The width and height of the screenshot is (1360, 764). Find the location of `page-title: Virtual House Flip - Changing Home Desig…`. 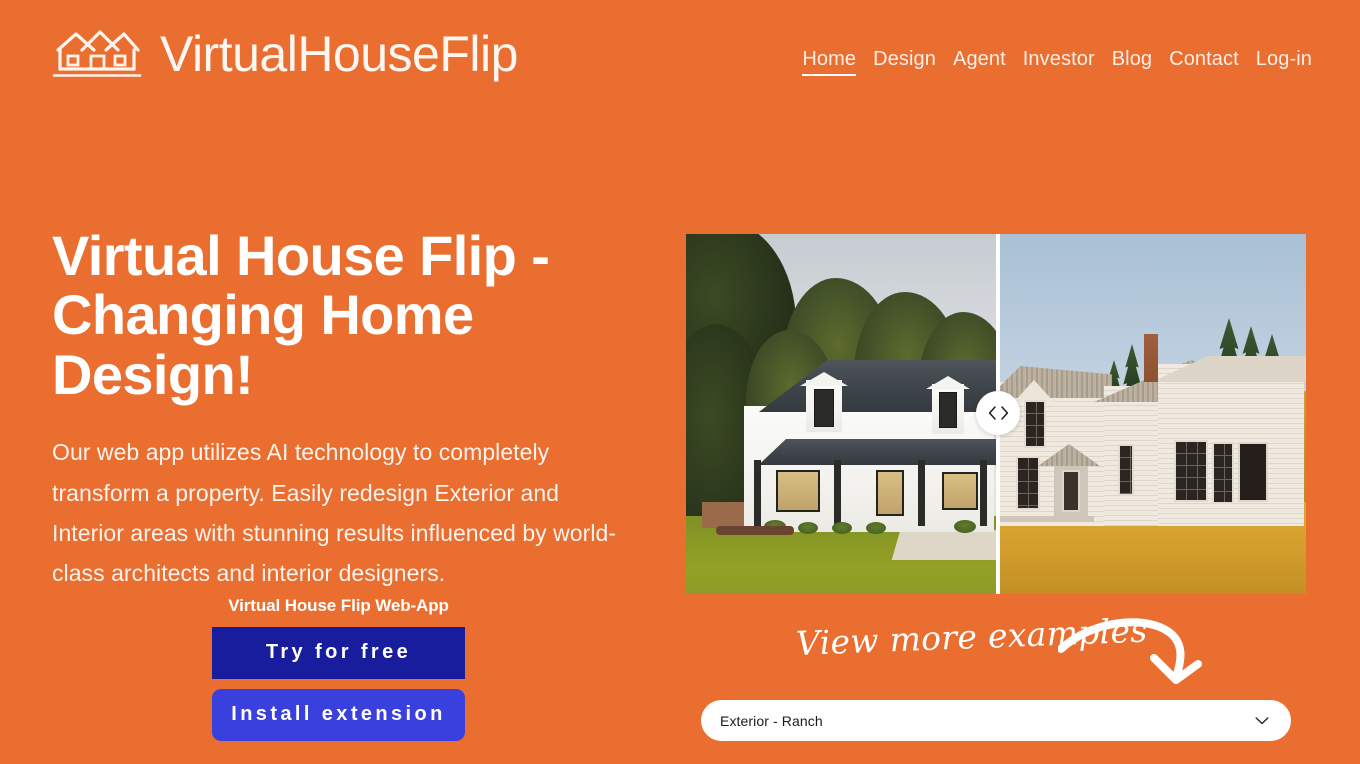

page-title: Virtual House Flip - Changing Home Desig… is located at coordinates (301, 315).